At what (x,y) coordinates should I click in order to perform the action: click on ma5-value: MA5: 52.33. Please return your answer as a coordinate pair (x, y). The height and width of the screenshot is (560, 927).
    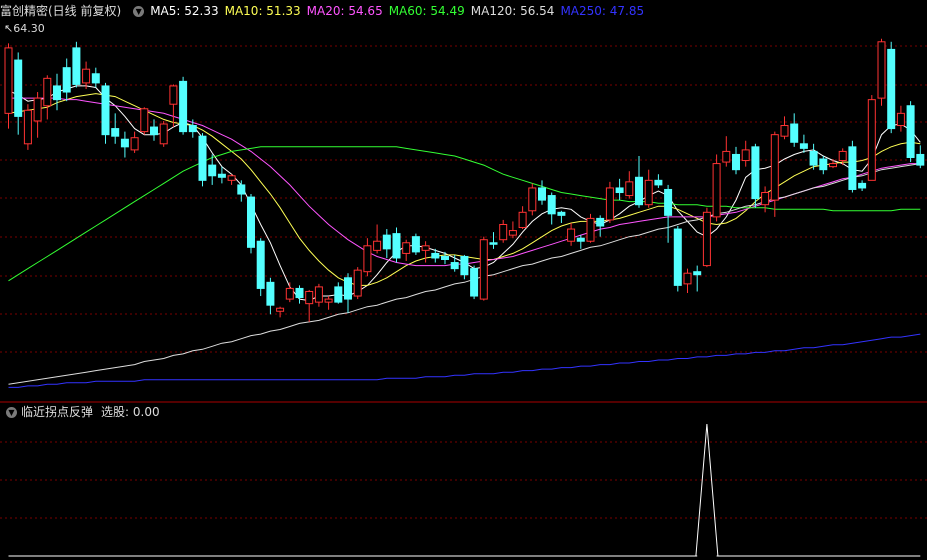
    Looking at the image, I should click on (184, 11).